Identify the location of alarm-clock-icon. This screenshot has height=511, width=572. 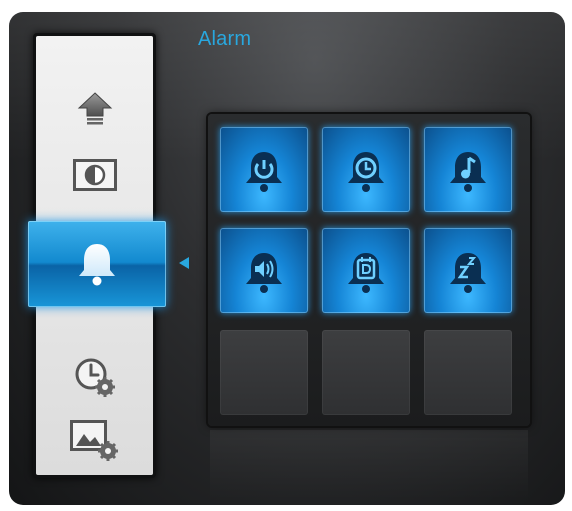
(366, 171).